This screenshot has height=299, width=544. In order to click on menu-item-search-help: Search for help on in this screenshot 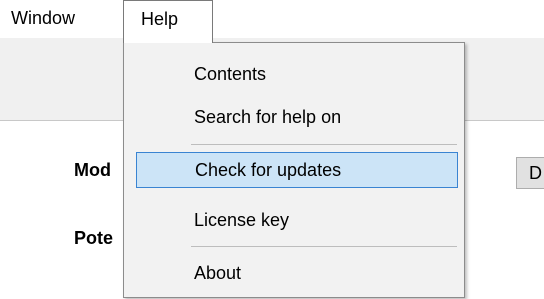, I will do `click(297, 118)`.